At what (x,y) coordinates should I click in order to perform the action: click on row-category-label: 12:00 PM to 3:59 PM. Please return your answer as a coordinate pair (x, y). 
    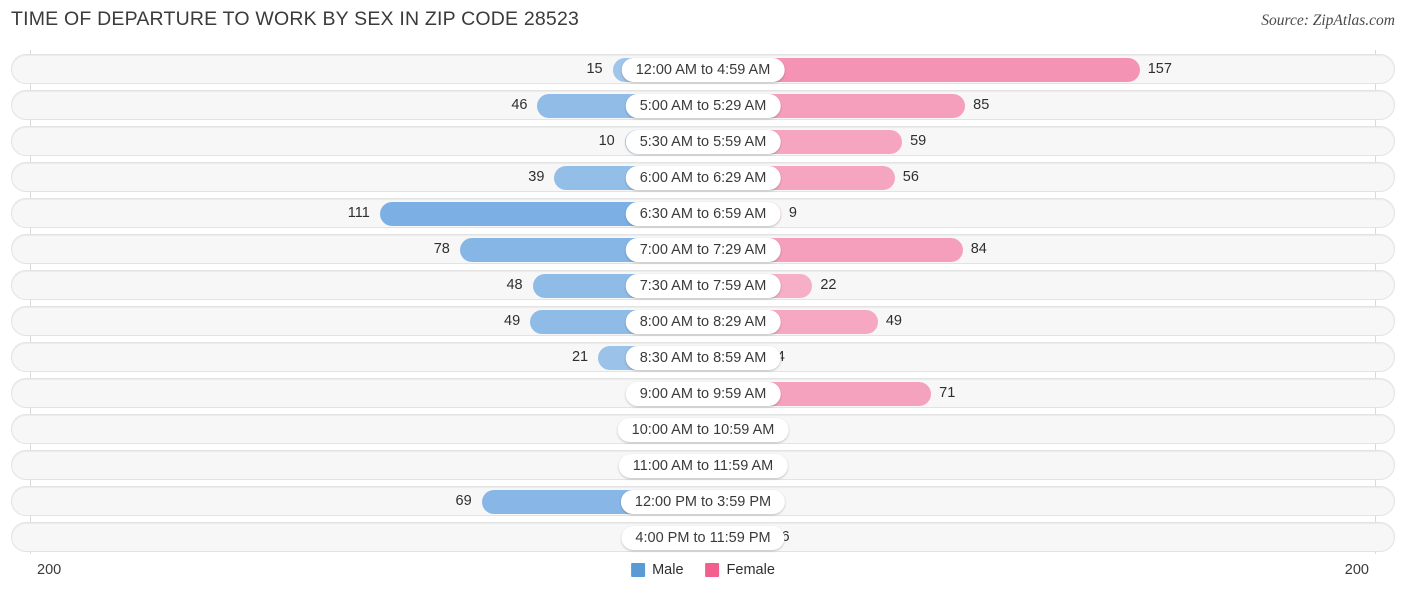
    Looking at the image, I should click on (703, 502).